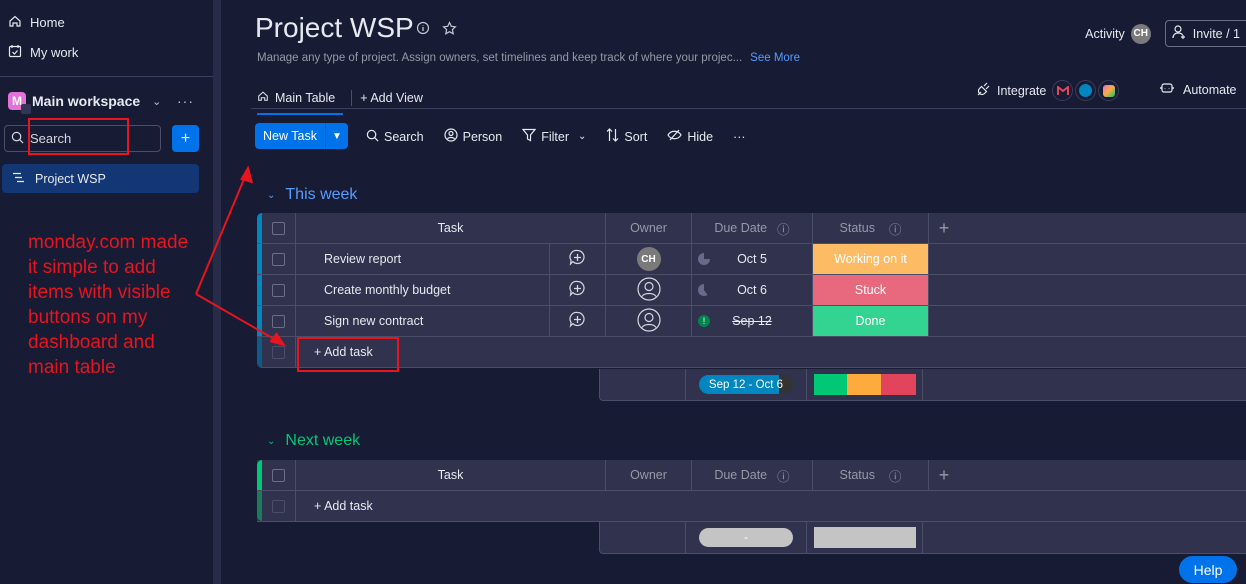 The image size is (1246, 584). I want to click on column-label: Task, so click(450, 475).